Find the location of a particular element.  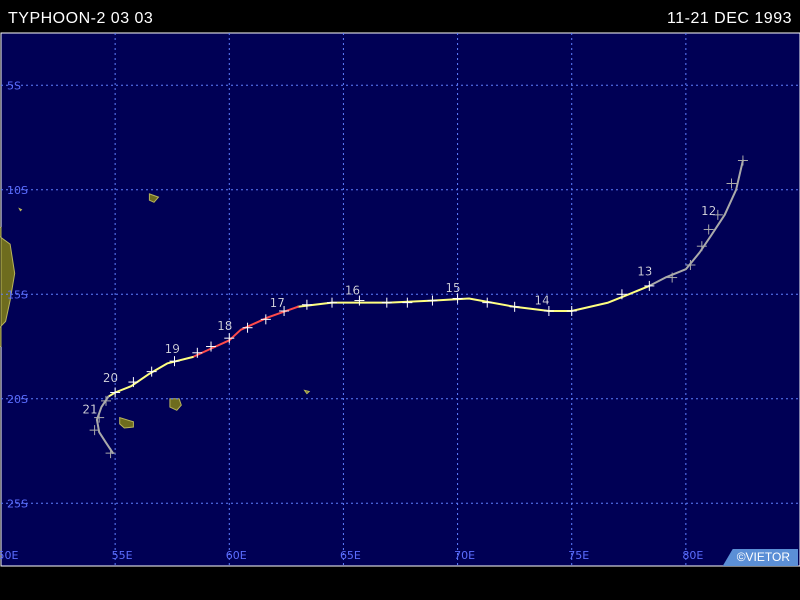

lon-label-50: 50E is located at coordinates (9, 555).